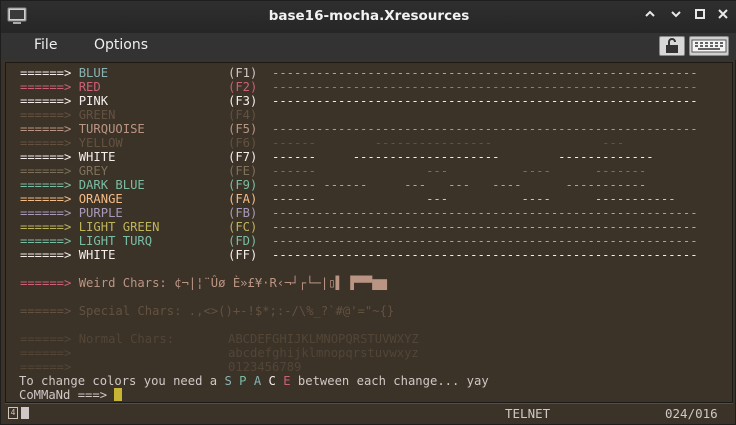 The image size is (736, 425). I want to click on status-indicator-icon, so click(25, 413).